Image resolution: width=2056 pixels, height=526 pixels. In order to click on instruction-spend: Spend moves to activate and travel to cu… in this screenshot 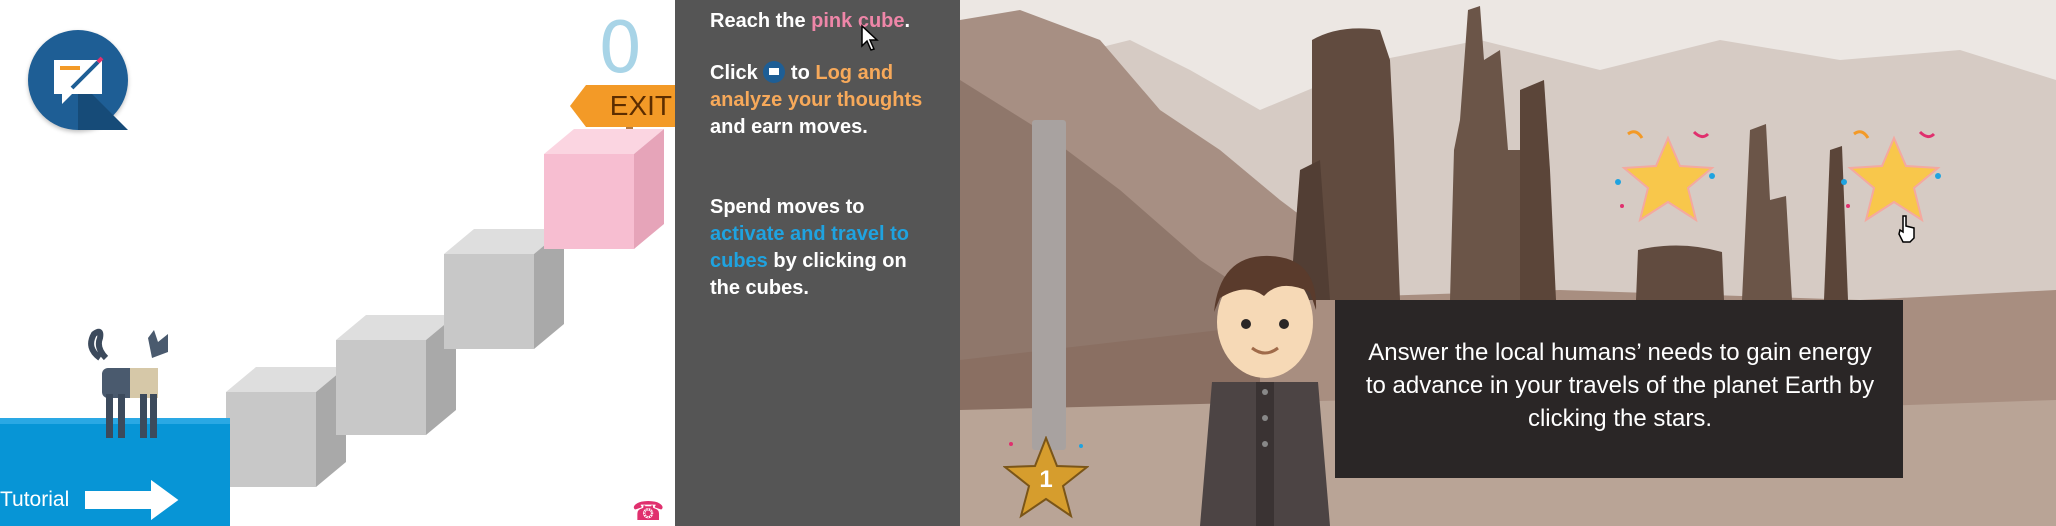, I will do `click(809, 247)`.